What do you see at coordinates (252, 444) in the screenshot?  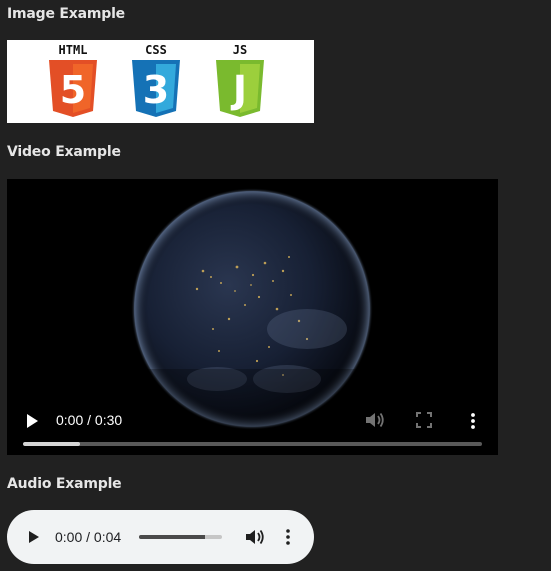 I see `video-progress-bar` at bounding box center [252, 444].